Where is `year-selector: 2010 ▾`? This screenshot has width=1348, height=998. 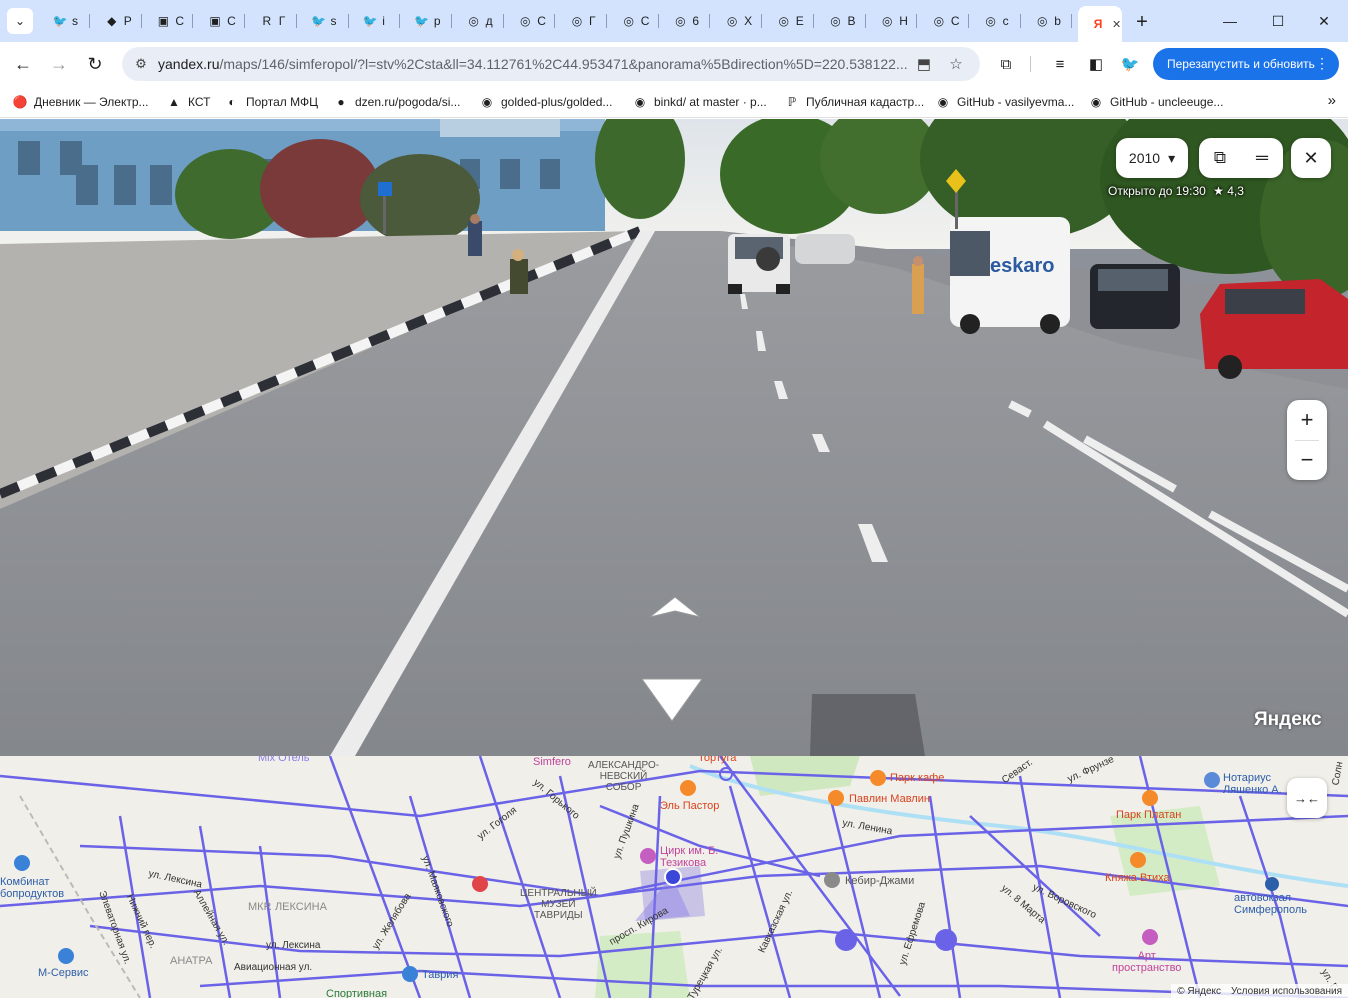 year-selector: 2010 ▾ is located at coordinates (1152, 158).